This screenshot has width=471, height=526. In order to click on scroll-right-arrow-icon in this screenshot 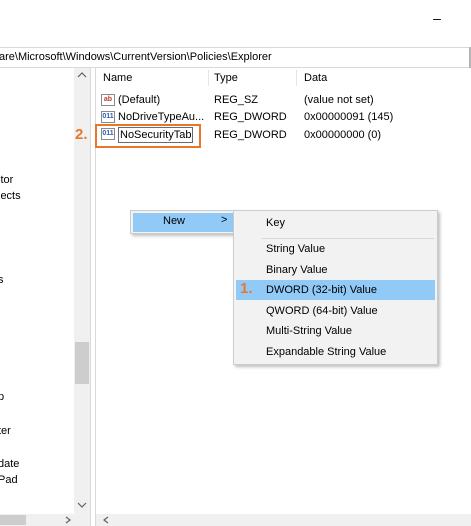, I will do `click(68, 520)`.